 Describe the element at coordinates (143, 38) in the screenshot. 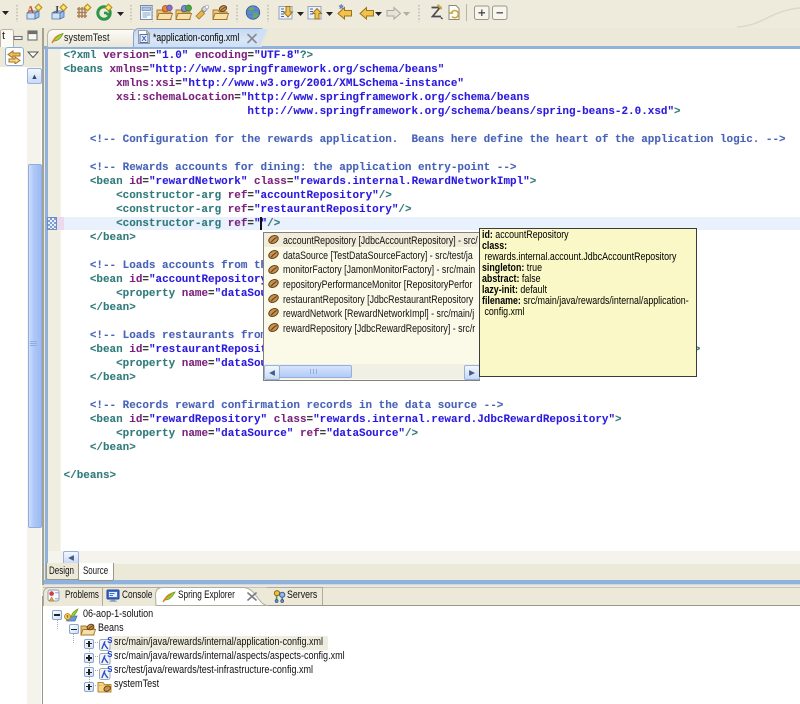

I see `svg-text: X` at that location.